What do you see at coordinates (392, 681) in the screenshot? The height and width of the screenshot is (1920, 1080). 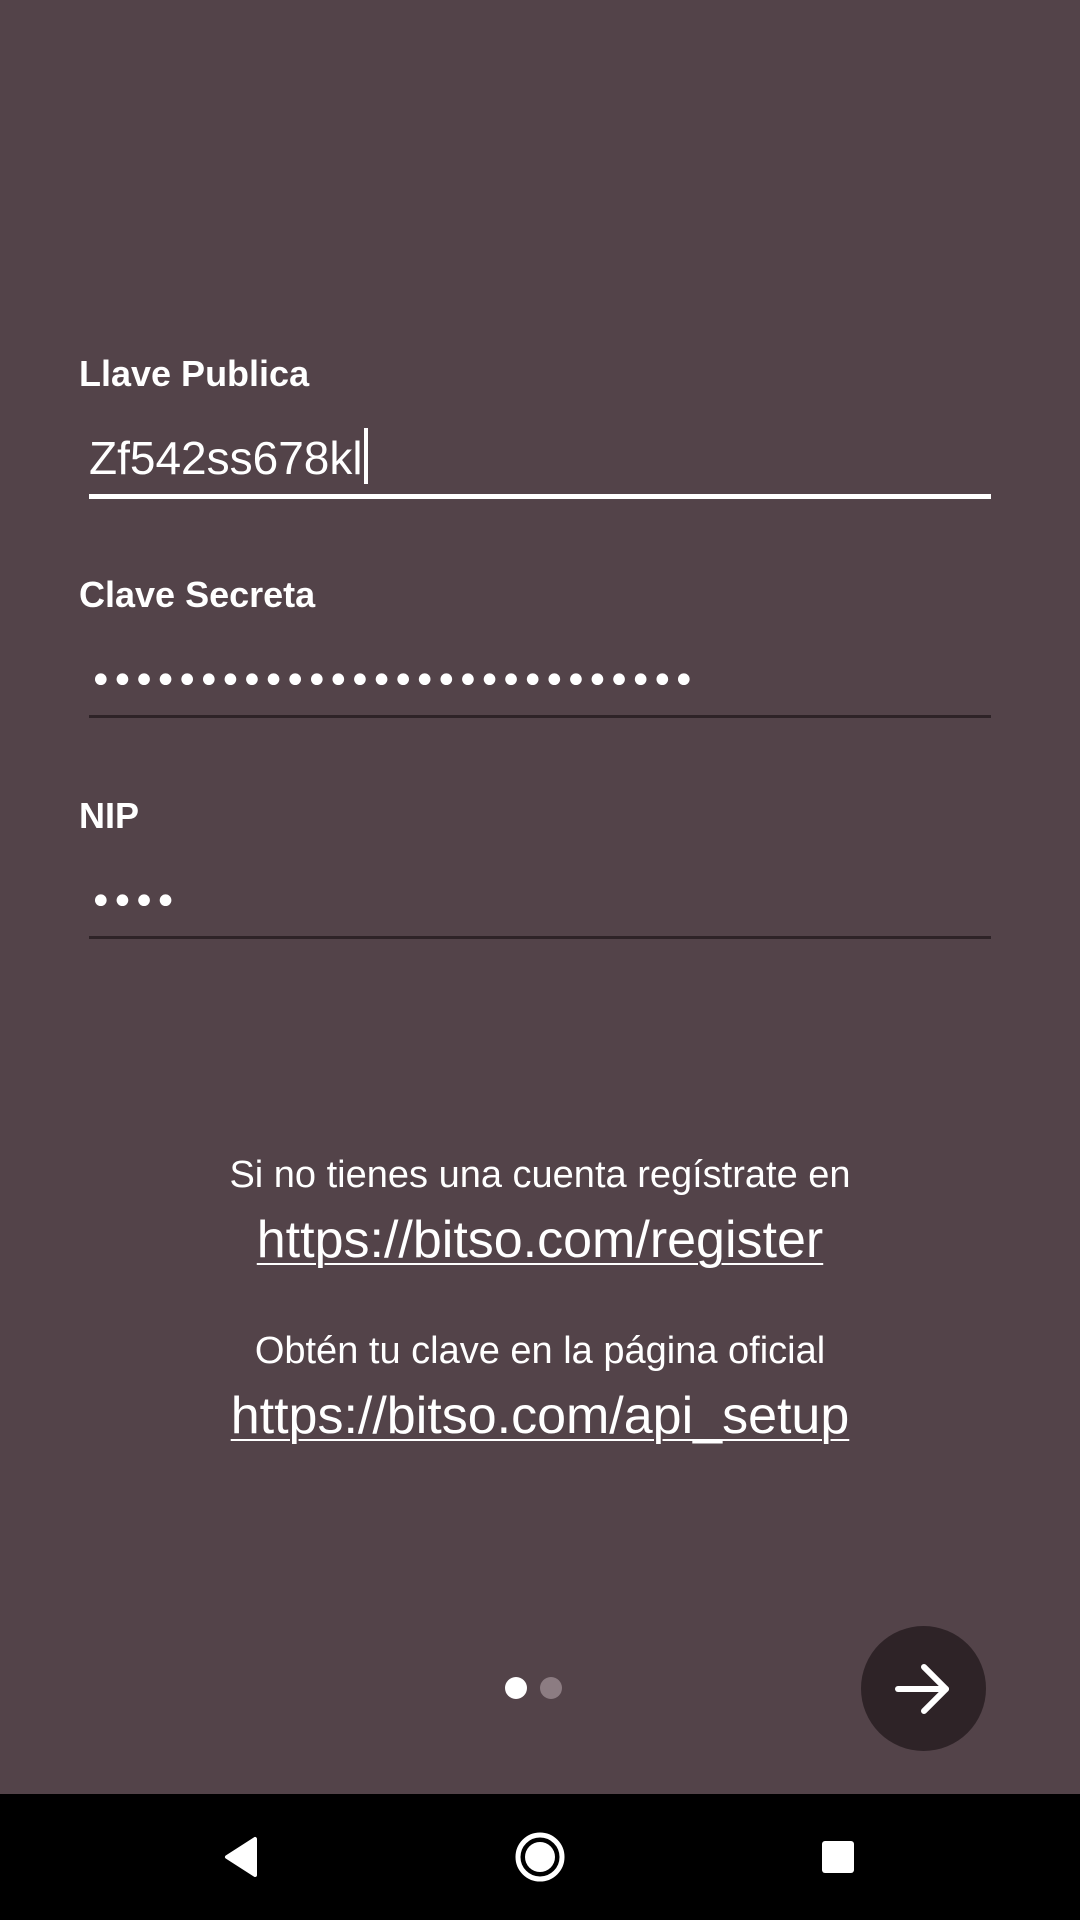 I see `secret-key-value: ••••••••••••••••••••••••••••` at bounding box center [392, 681].